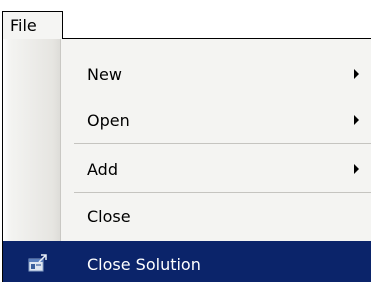  I want to click on menu-item-close-solution: Close Solution, so click(187, 261).